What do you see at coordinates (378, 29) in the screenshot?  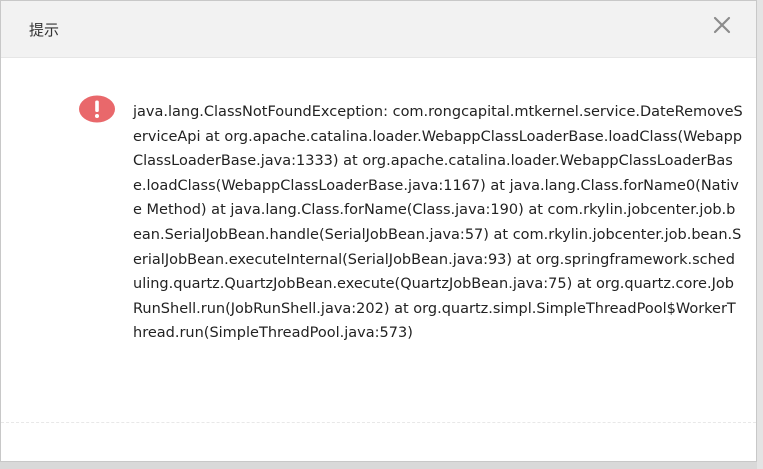 I see `dialog-header: 提示` at bounding box center [378, 29].